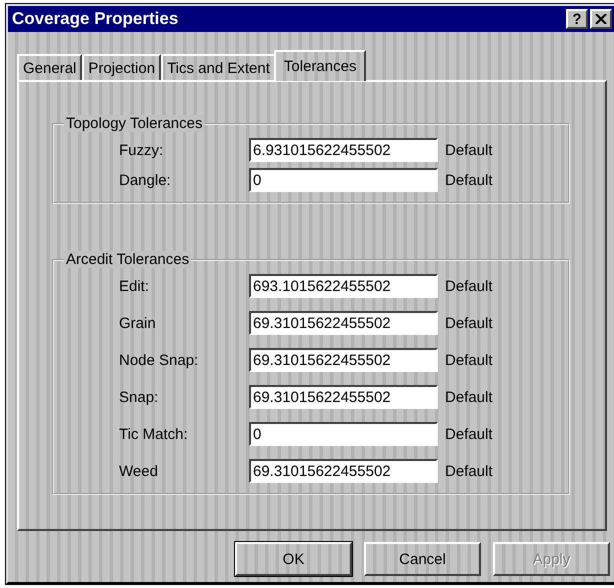  I want to click on field-label: Node Snap:, so click(159, 360).